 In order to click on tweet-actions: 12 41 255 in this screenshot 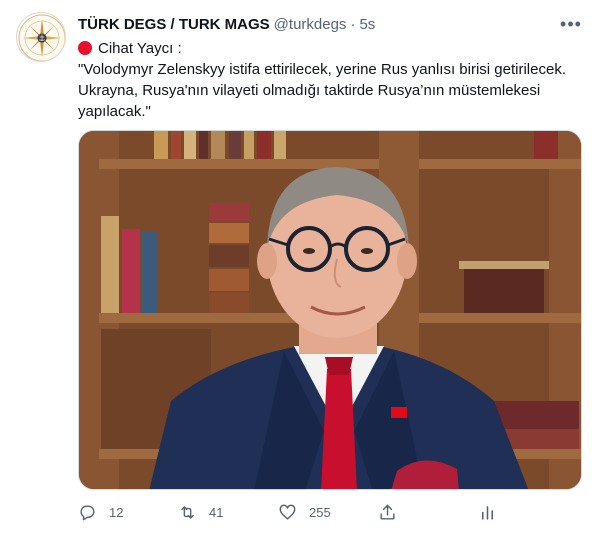, I will do `click(328, 512)`.